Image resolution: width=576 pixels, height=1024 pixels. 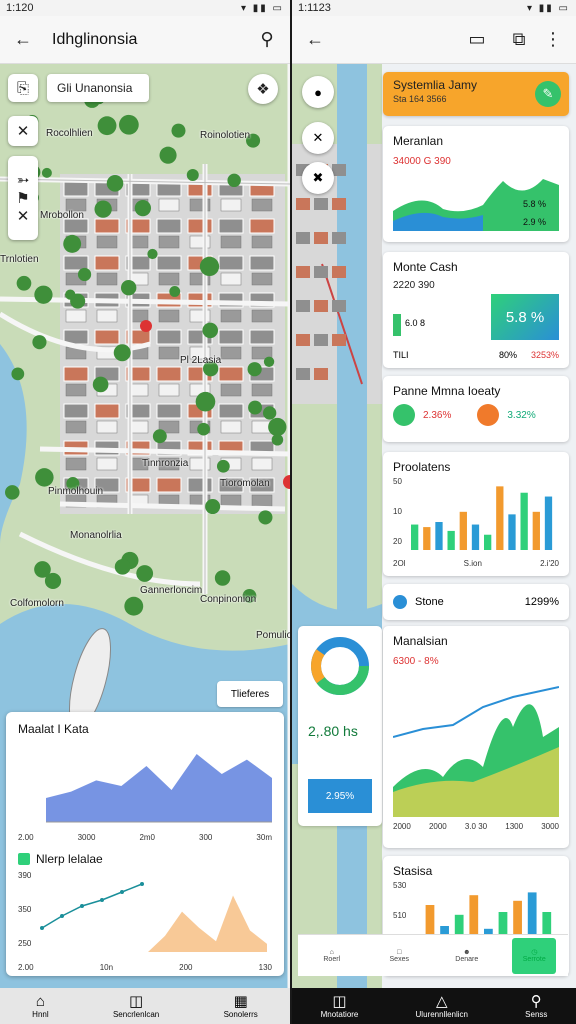 What do you see at coordinates (399, 563) in the screenshot?
I see `tick-label: 2Ol` at bounding box center [399, 563].